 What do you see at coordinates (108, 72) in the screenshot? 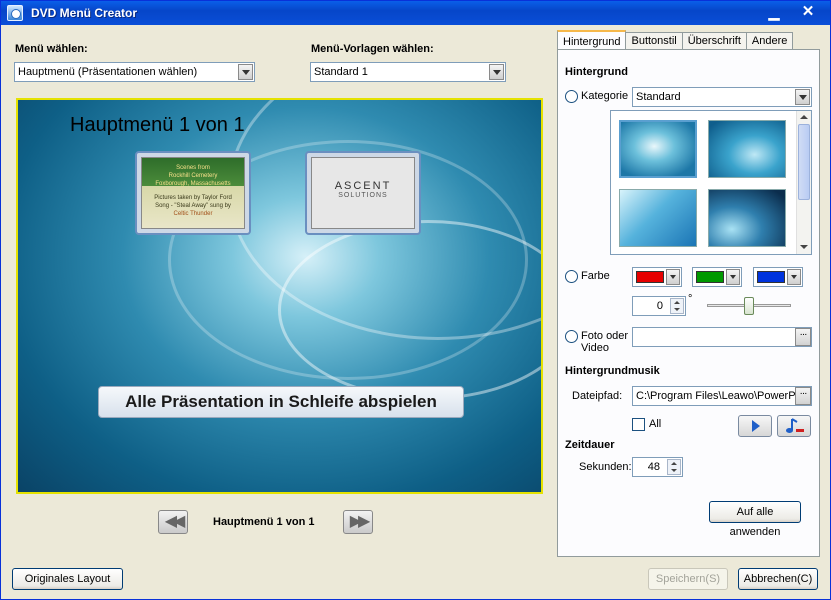
I see `menu-select-value: Hauptmenü (Präsentationen wählen)` at bounding box center [108, 72].